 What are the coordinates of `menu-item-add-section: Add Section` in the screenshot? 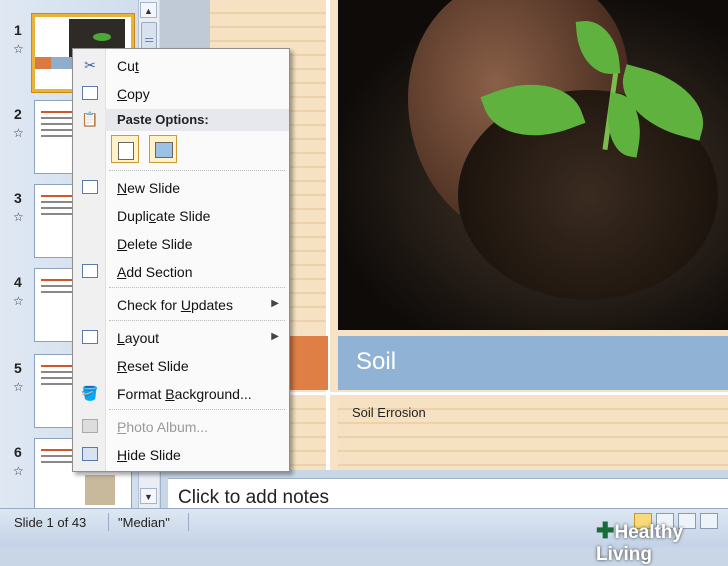 It's located at (181, 272).